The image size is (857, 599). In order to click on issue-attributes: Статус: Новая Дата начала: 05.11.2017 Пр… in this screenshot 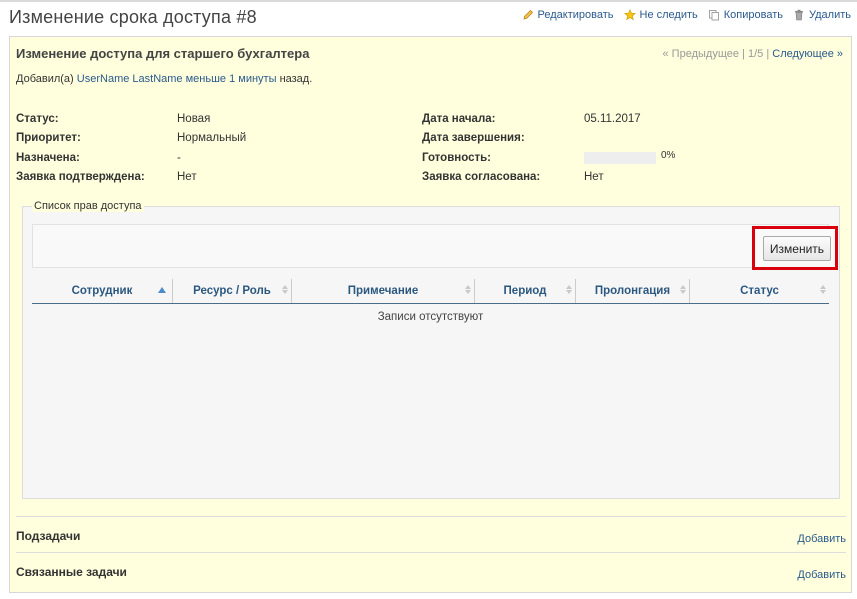, I will do `click(431, 148)`.